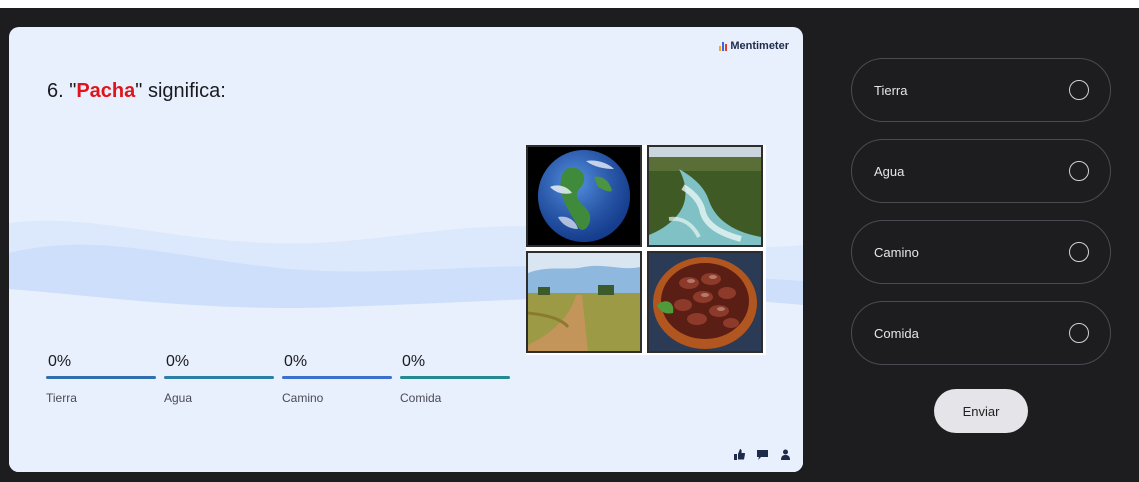  I want to click on mentimeter-logo-icon, so click(723, 46).